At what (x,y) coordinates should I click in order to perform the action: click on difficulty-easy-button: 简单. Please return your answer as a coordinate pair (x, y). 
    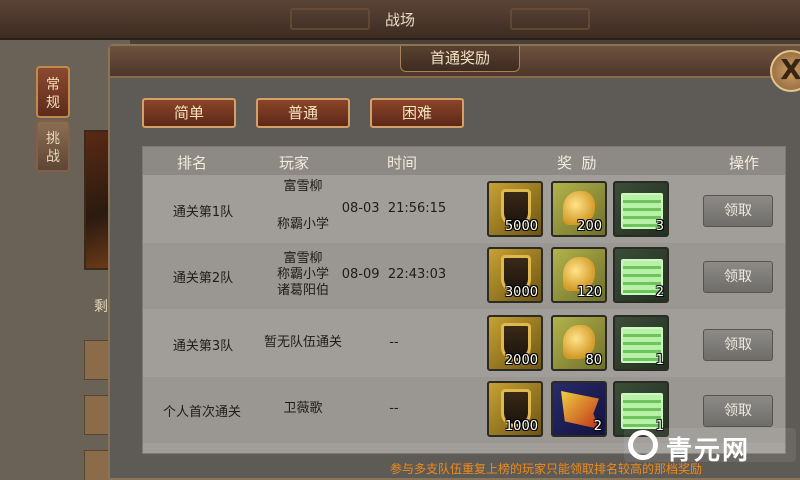
    Looking at the image, I should click on (189, 113).